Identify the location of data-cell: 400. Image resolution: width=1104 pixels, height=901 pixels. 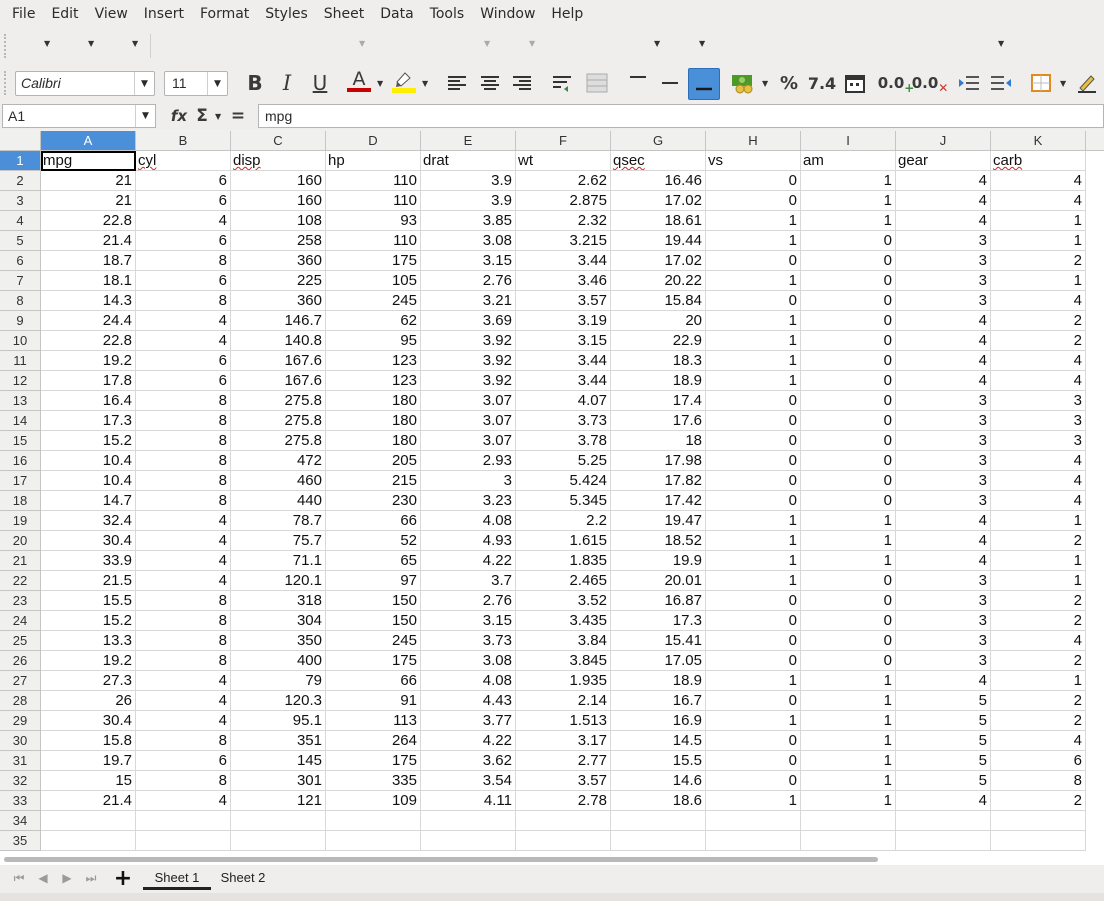
(278, 661).